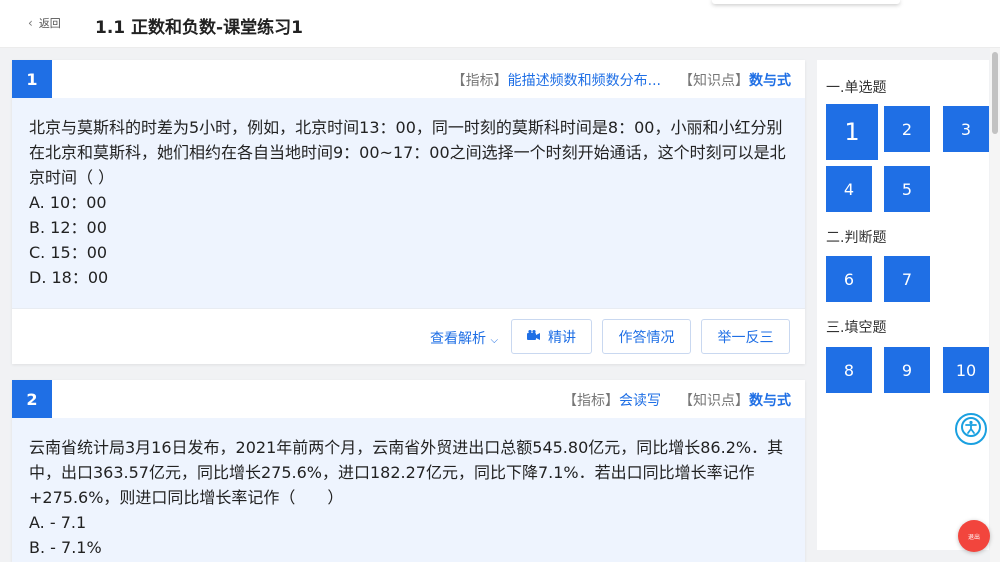  I want to click on nav-question-9: 9, so click(907, 370).